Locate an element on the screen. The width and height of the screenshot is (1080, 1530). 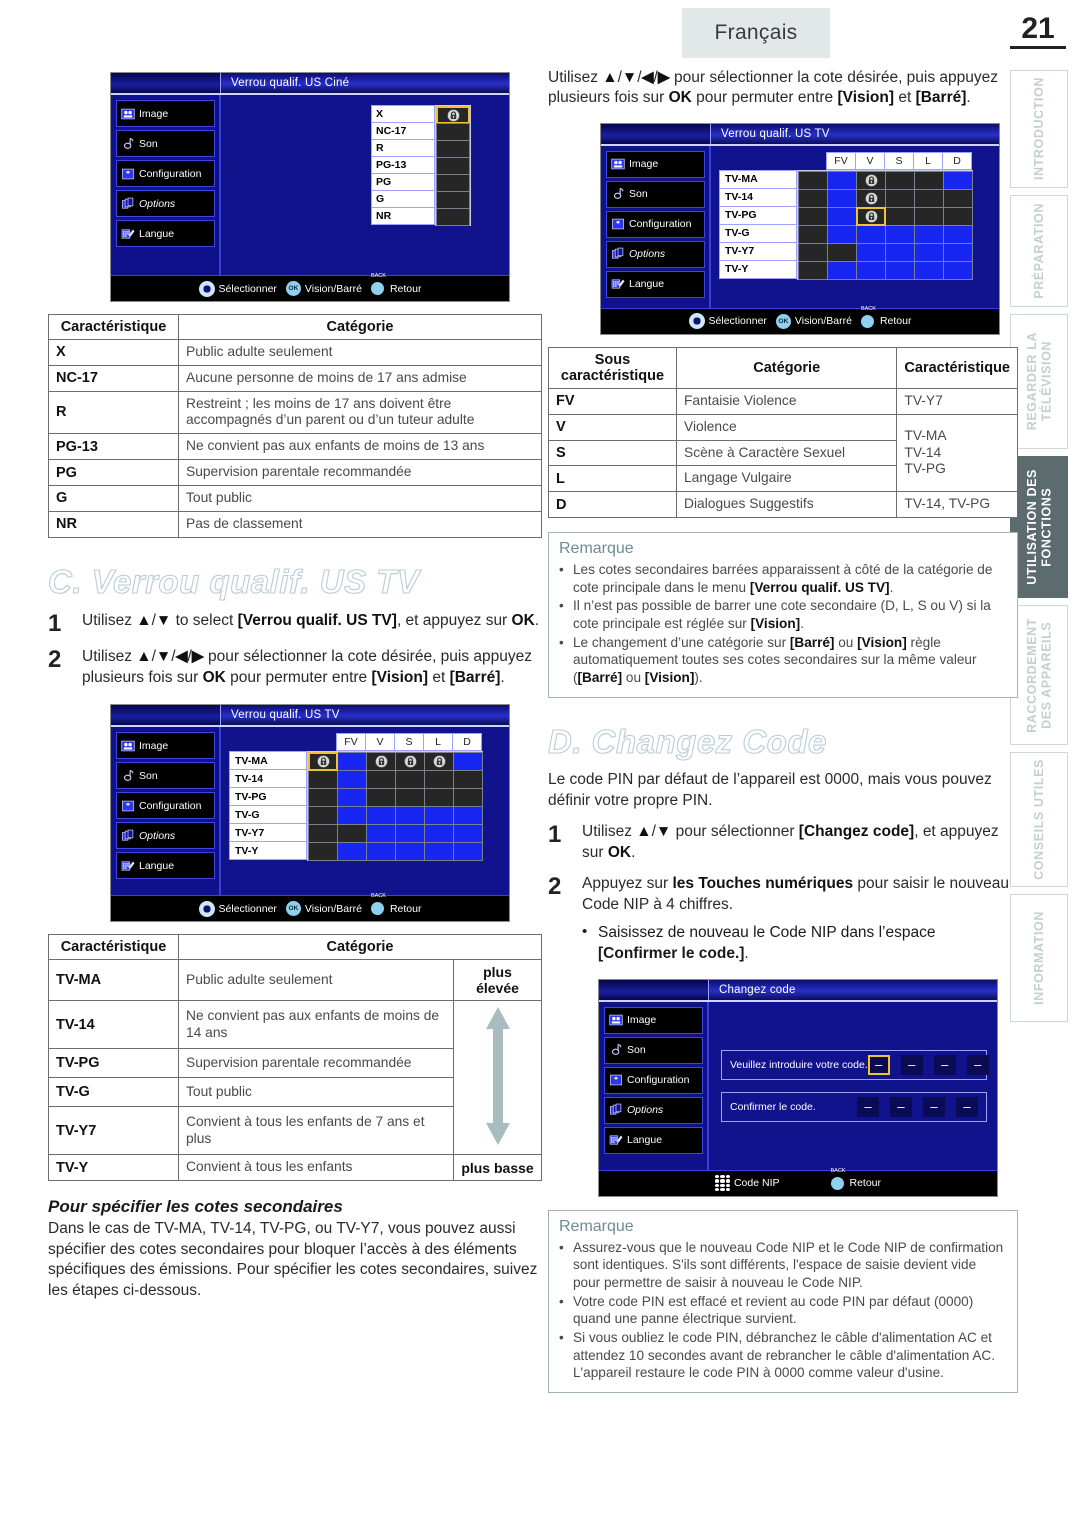
section-tab-3: UTILISATION DES FONCTIONS is located at coordinates (1039, 527).